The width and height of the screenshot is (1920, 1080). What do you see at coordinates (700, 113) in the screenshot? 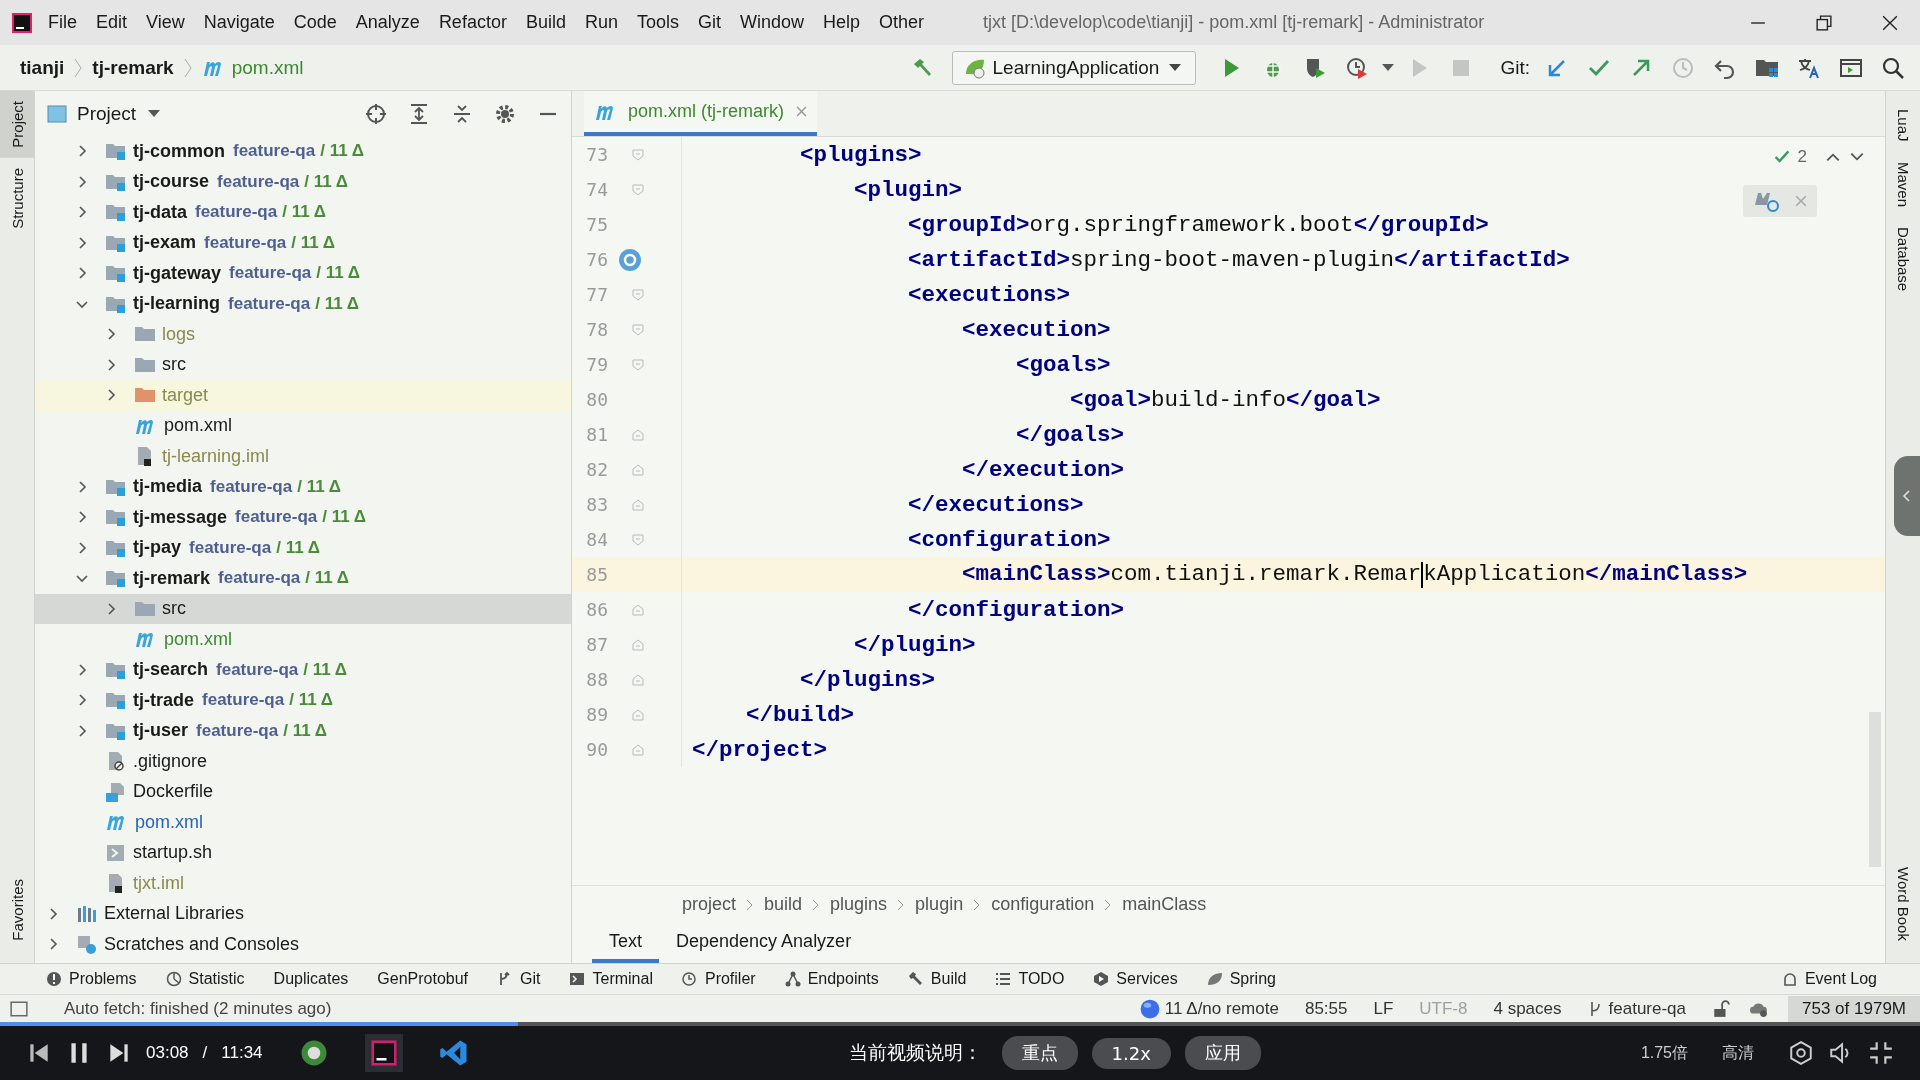
I see `editor-tab: pom.xml (tj-remark)` at bounding box center [700, 113].